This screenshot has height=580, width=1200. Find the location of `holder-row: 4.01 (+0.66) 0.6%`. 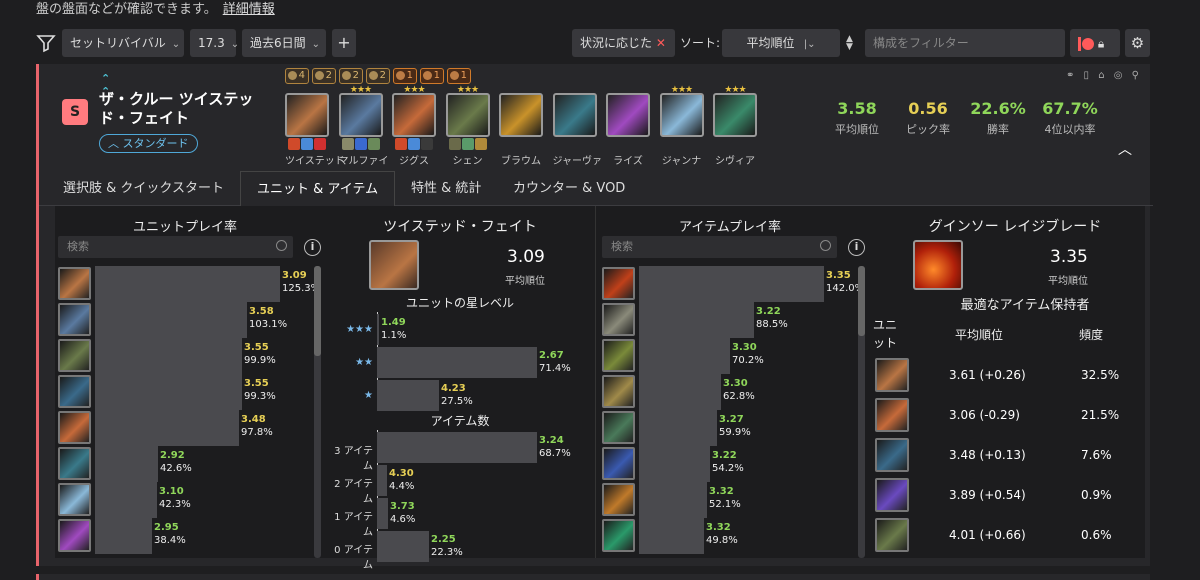

holder-row: 4.01 (+0.66) 0.6% is located at coordinates (1005, 536).